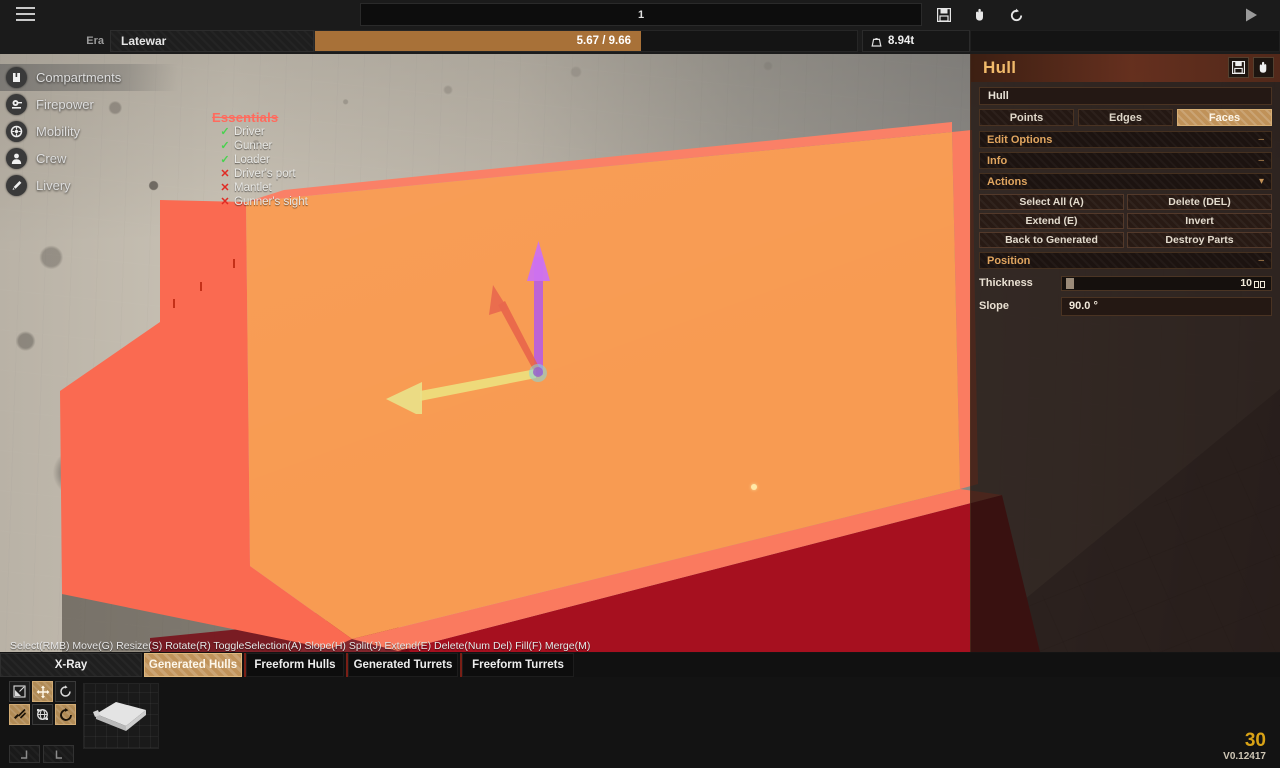  Describe the element at coordinates (71, 665) in the screenshot. I see `tab-x-ray: X-Ray` at that location.